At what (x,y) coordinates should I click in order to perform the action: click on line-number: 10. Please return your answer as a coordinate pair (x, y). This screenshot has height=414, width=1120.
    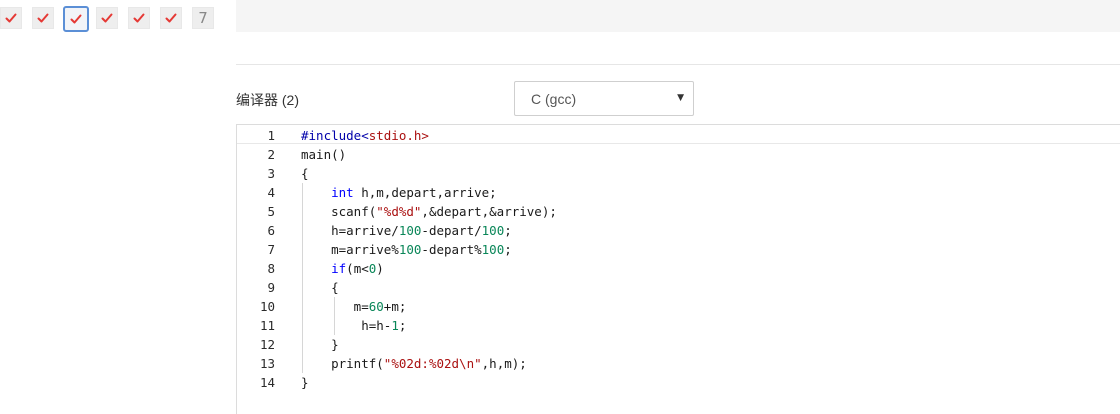
    Looking at the image, I should click on (267, 306).